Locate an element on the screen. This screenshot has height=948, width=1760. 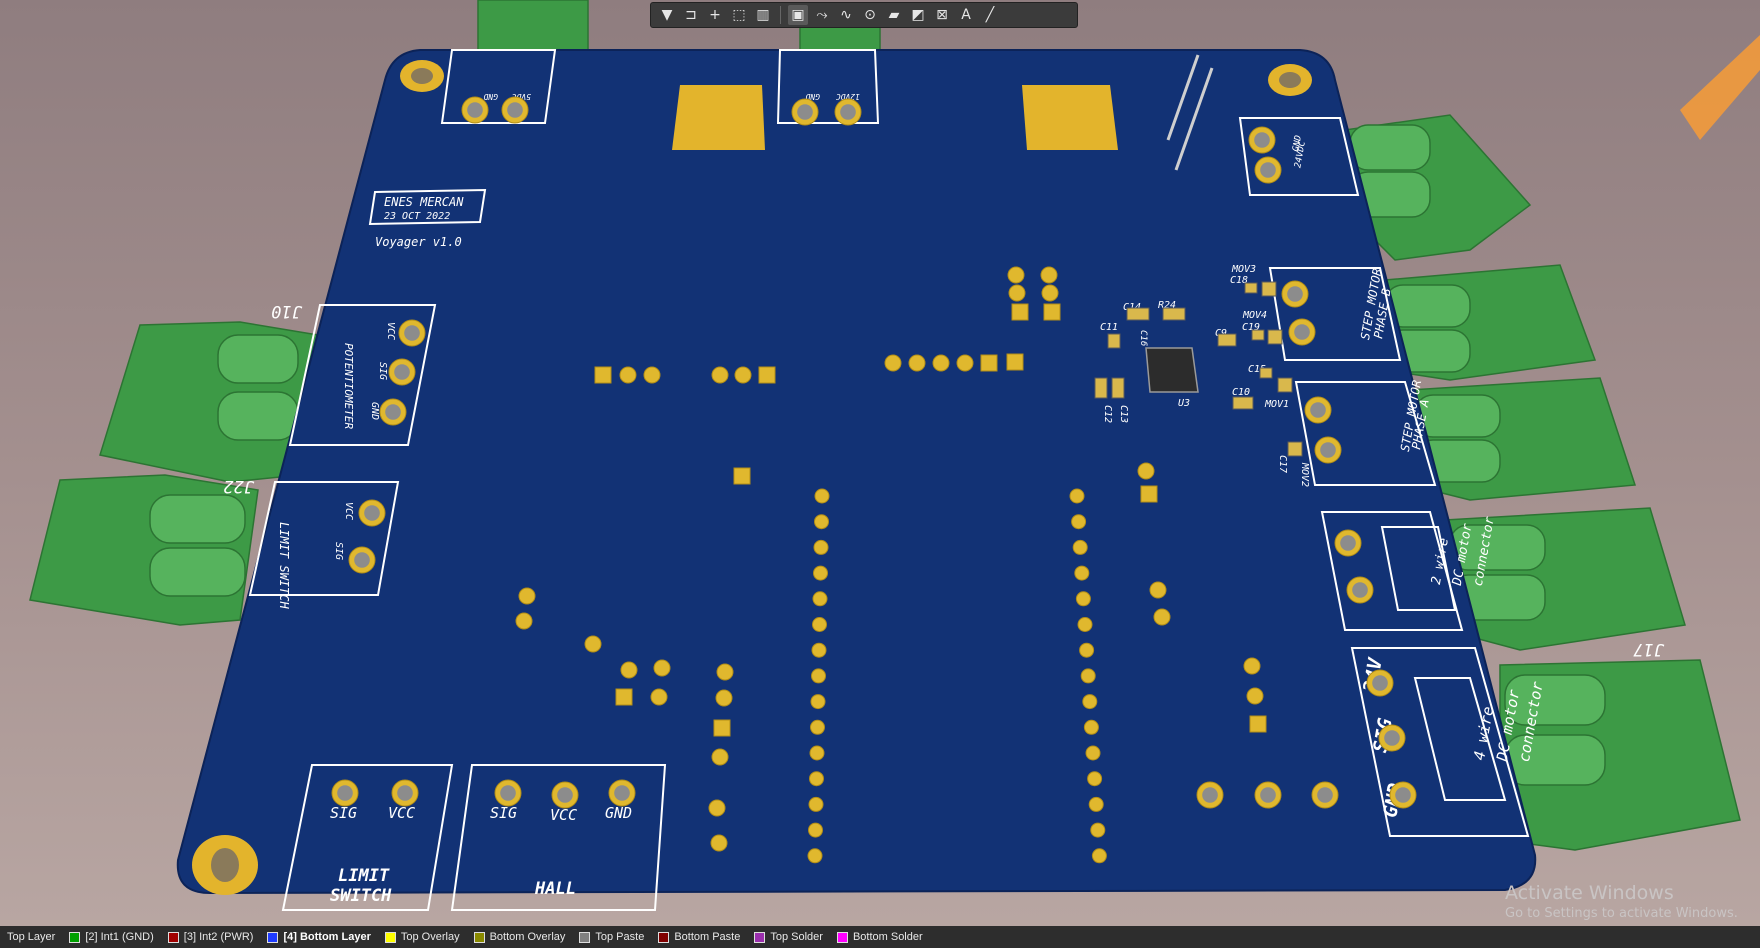
sw2-switch-label: SWITCH is located at coordinates (361, 896).